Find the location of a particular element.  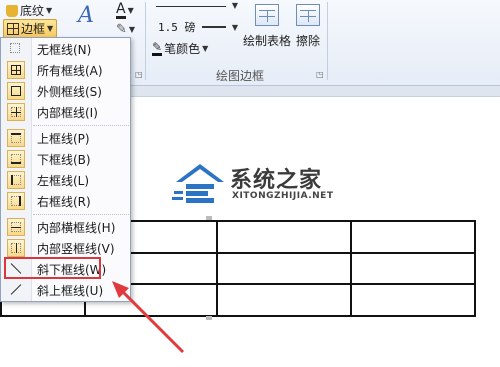

line-weight-preview is located at coordinates (213, 27).